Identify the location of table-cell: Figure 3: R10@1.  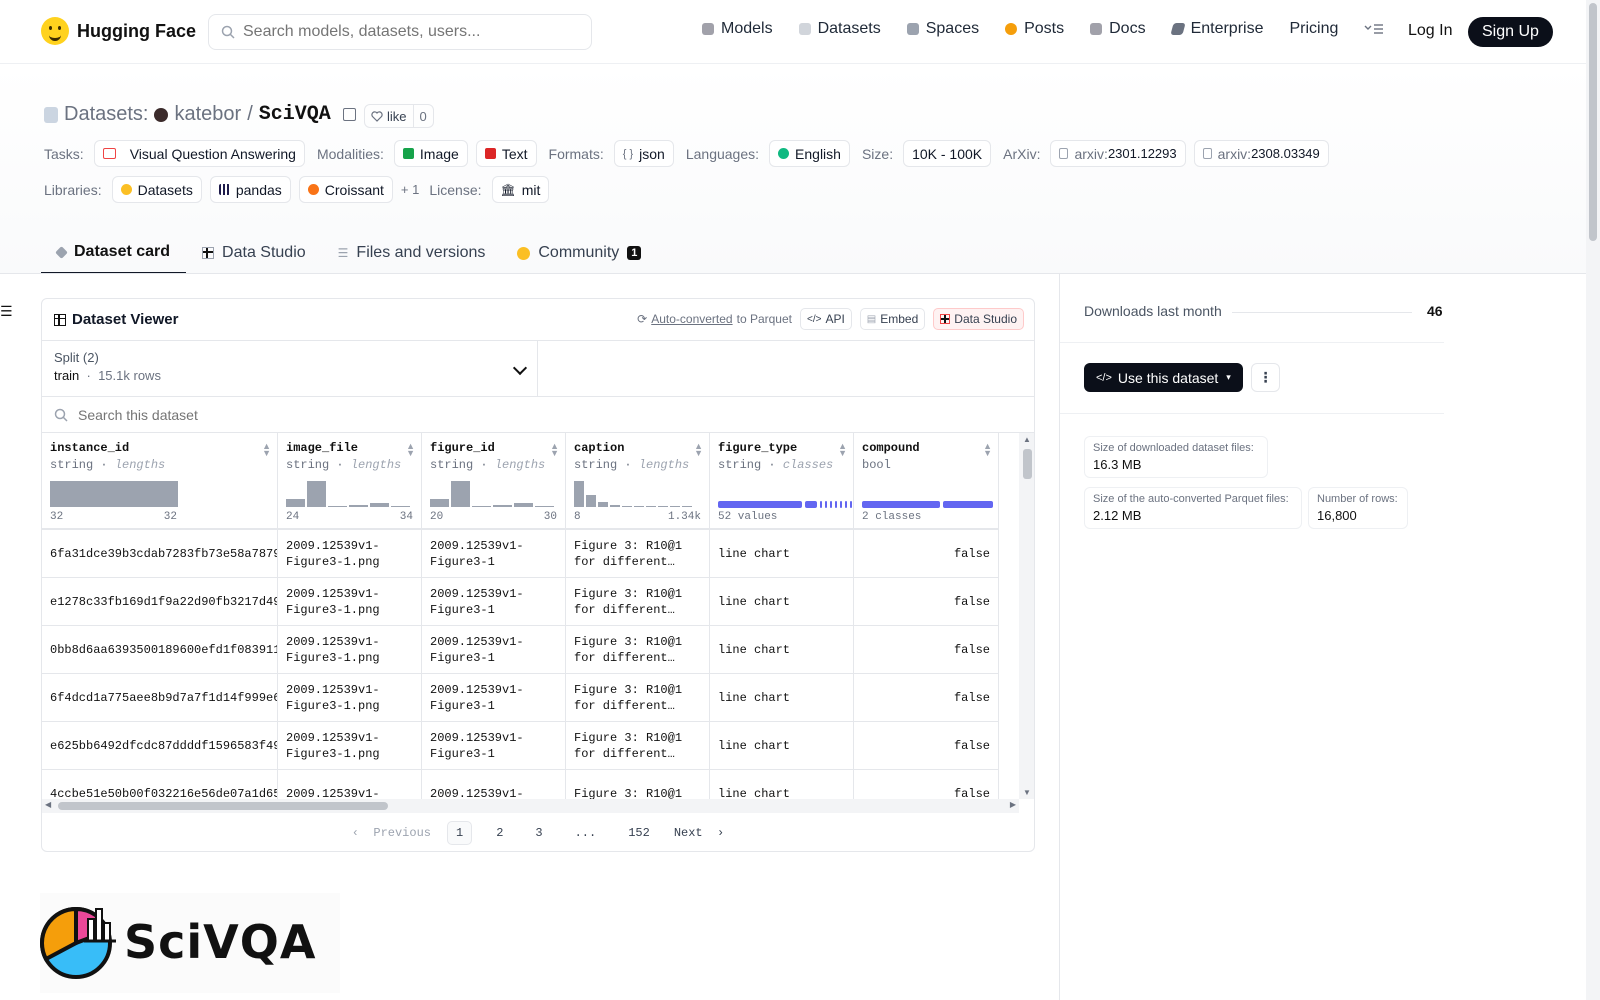
(638, 784).